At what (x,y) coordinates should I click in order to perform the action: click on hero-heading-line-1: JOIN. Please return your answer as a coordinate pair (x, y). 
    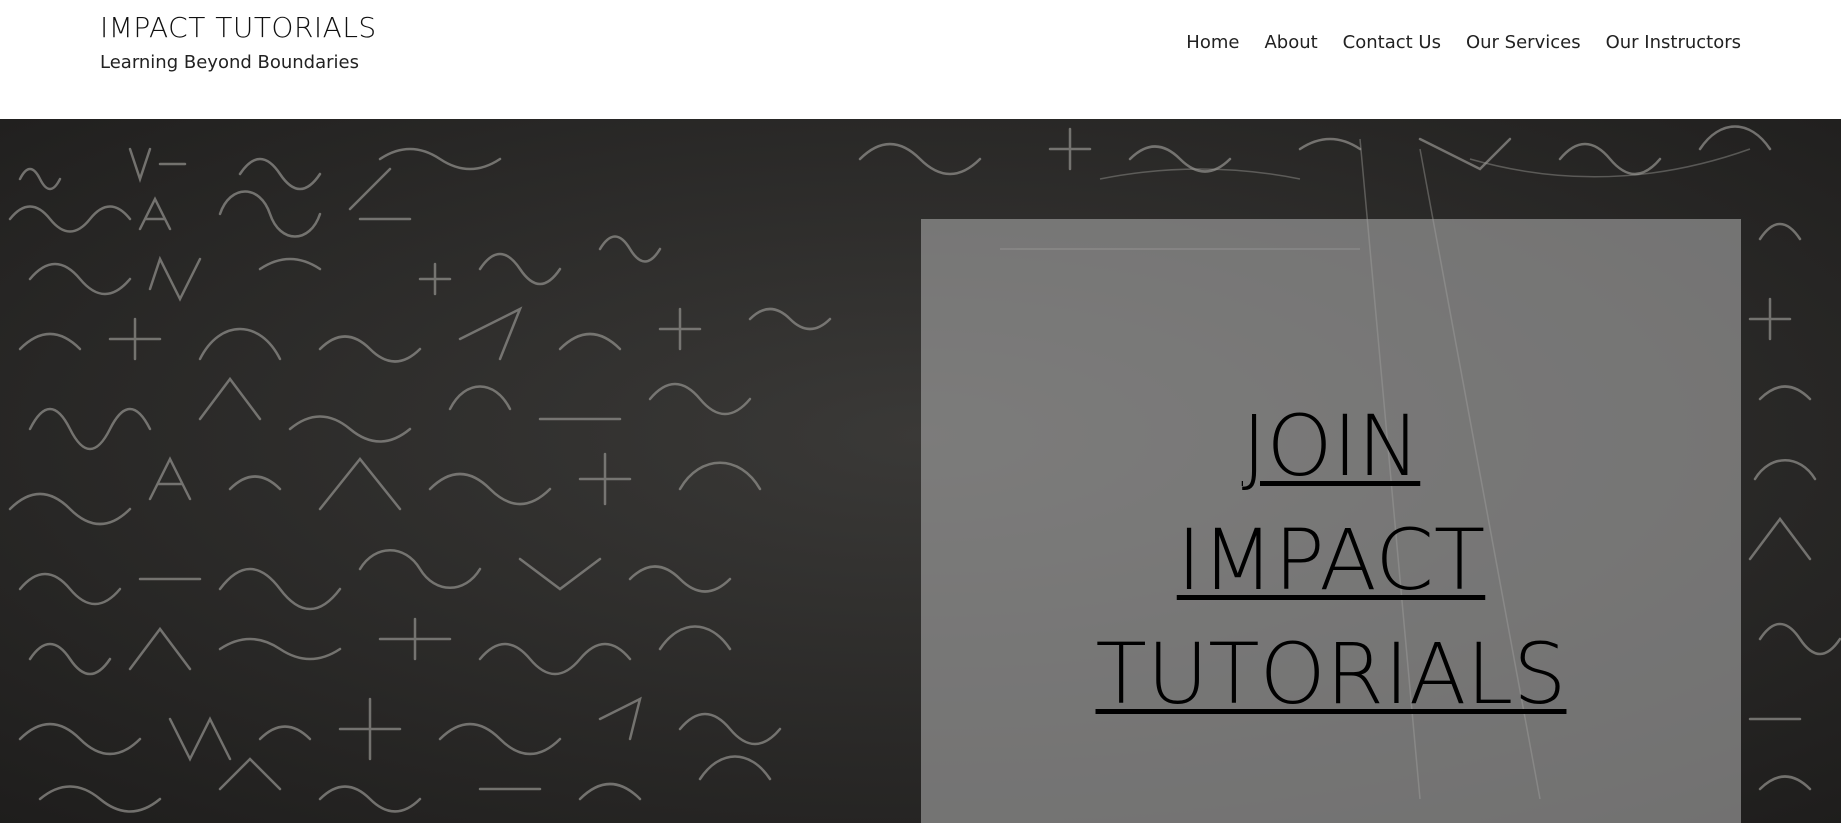
    Looking at the image, I should click on (1331, 446).